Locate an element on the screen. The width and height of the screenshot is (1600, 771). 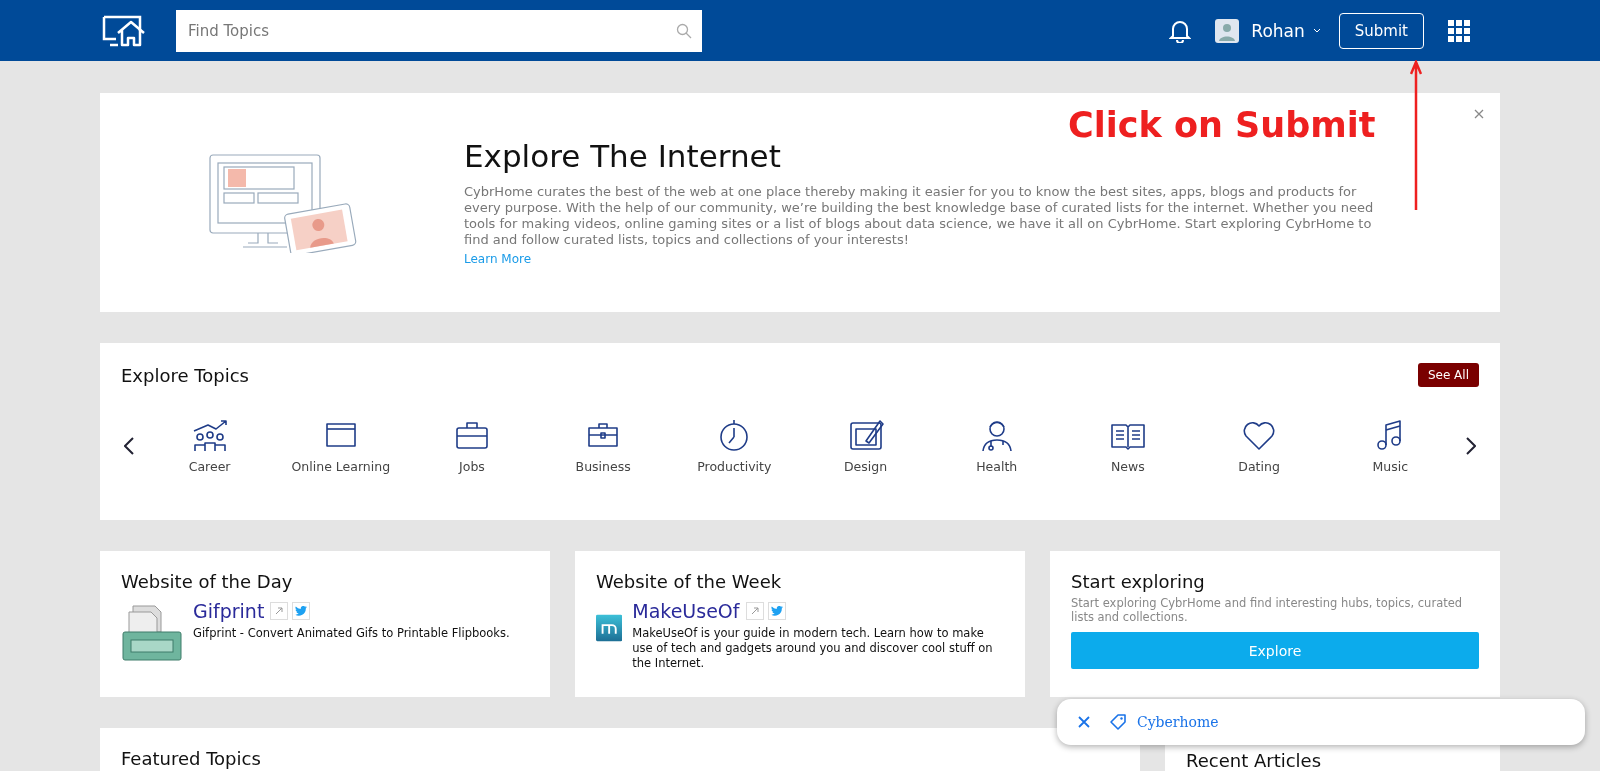
topic-label: Music is located at coordinates (1390, 466).